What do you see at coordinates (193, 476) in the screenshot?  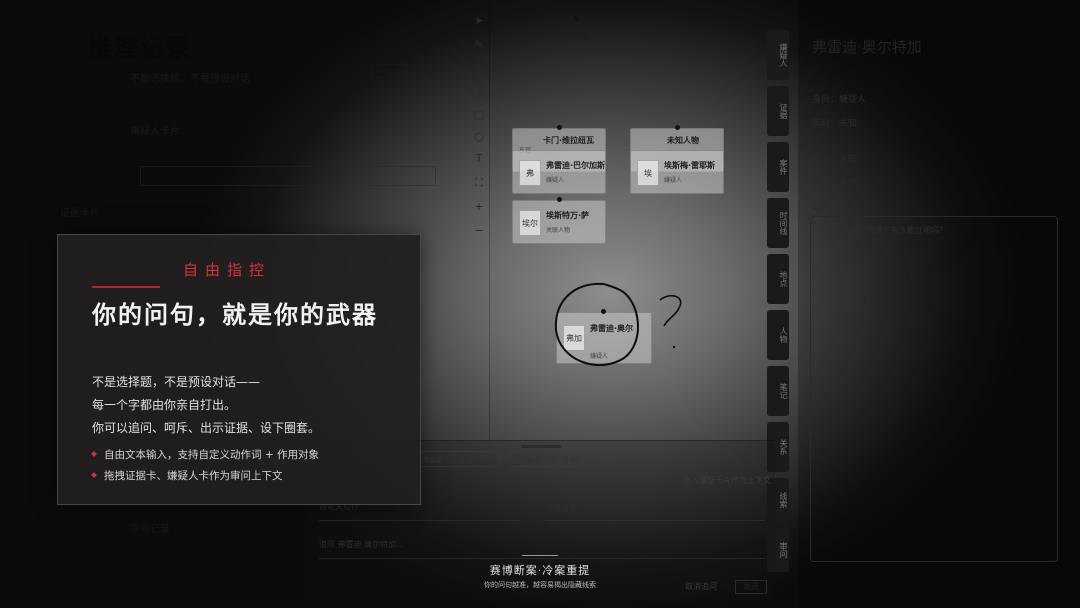 I see `feature-bullet-text: 拖拽证据卡、嫌疑人卡作为审问上下文` at bounding box center [193, 476].